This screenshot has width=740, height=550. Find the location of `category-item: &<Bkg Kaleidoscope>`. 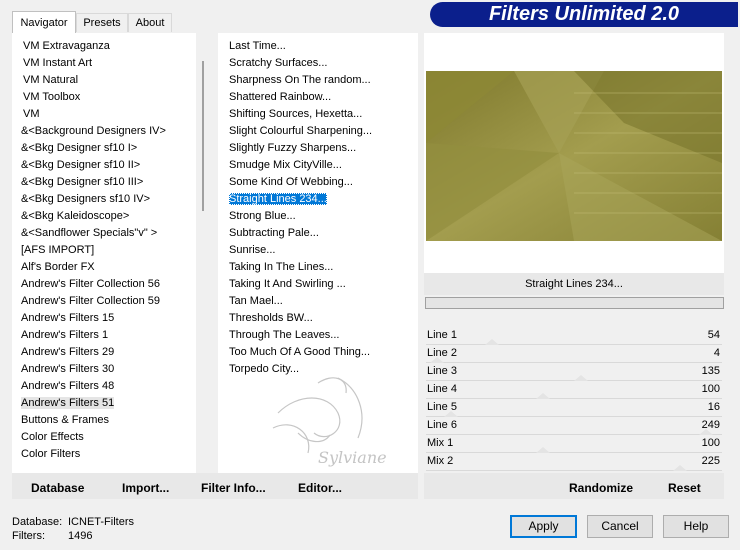

category-item: &<Bkg Kaleidoscope> is located at coordinates (75, 216).